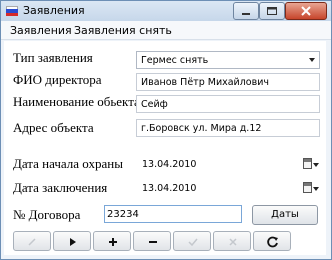 The height and width of the screenshot is (260, 332). I want to click on dates-button: Даты, so click(285, 215).